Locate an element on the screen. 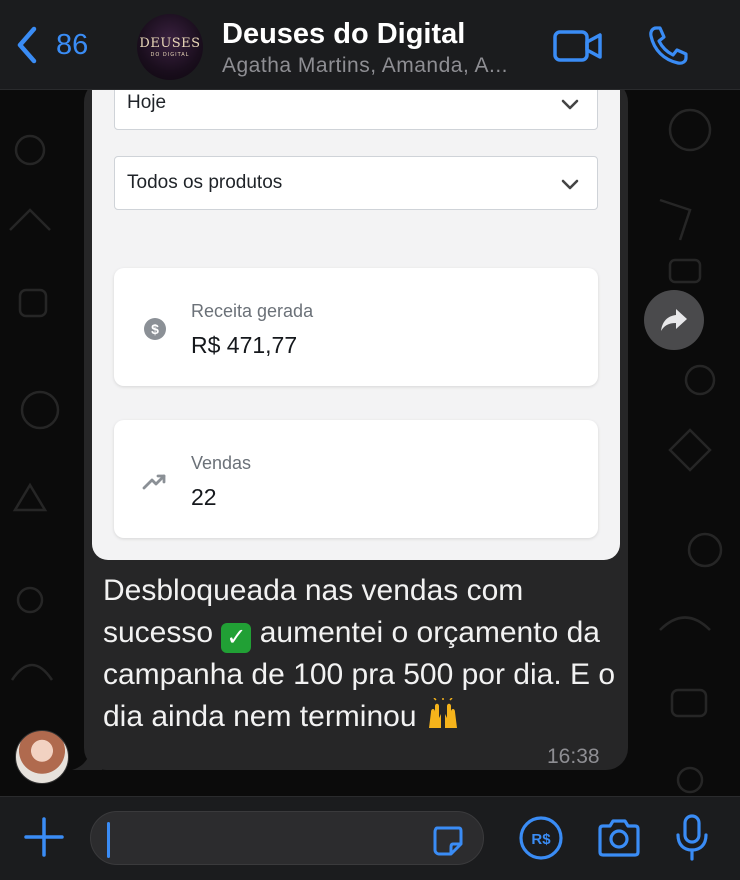  sales-card: Vendas 22 is located at coordinates (356, 479).